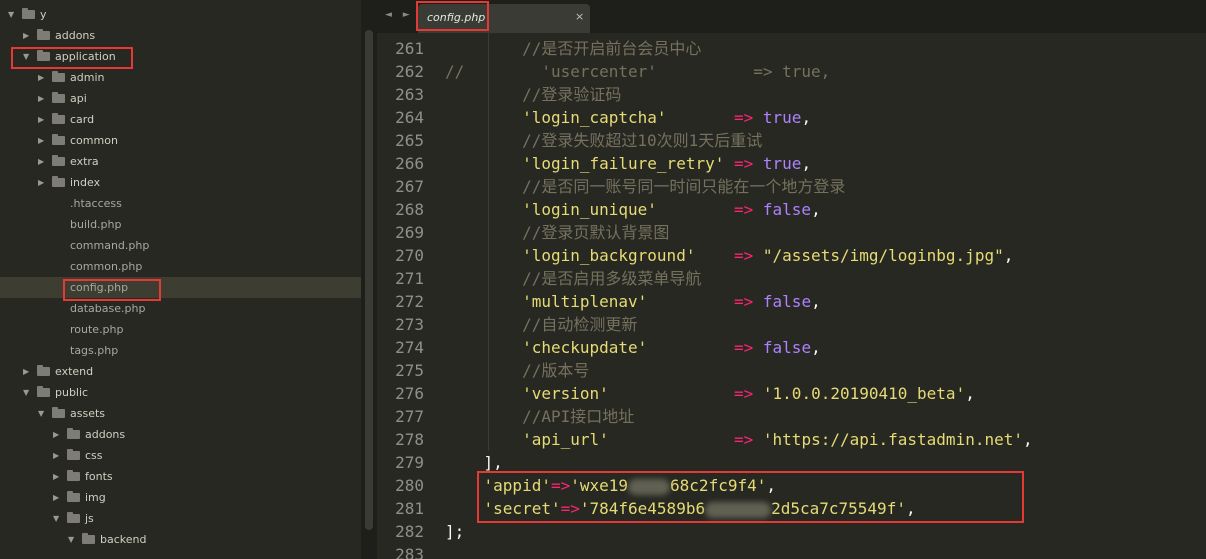  I want to click on tree-file-item: .htaccess, so click(180, 203).